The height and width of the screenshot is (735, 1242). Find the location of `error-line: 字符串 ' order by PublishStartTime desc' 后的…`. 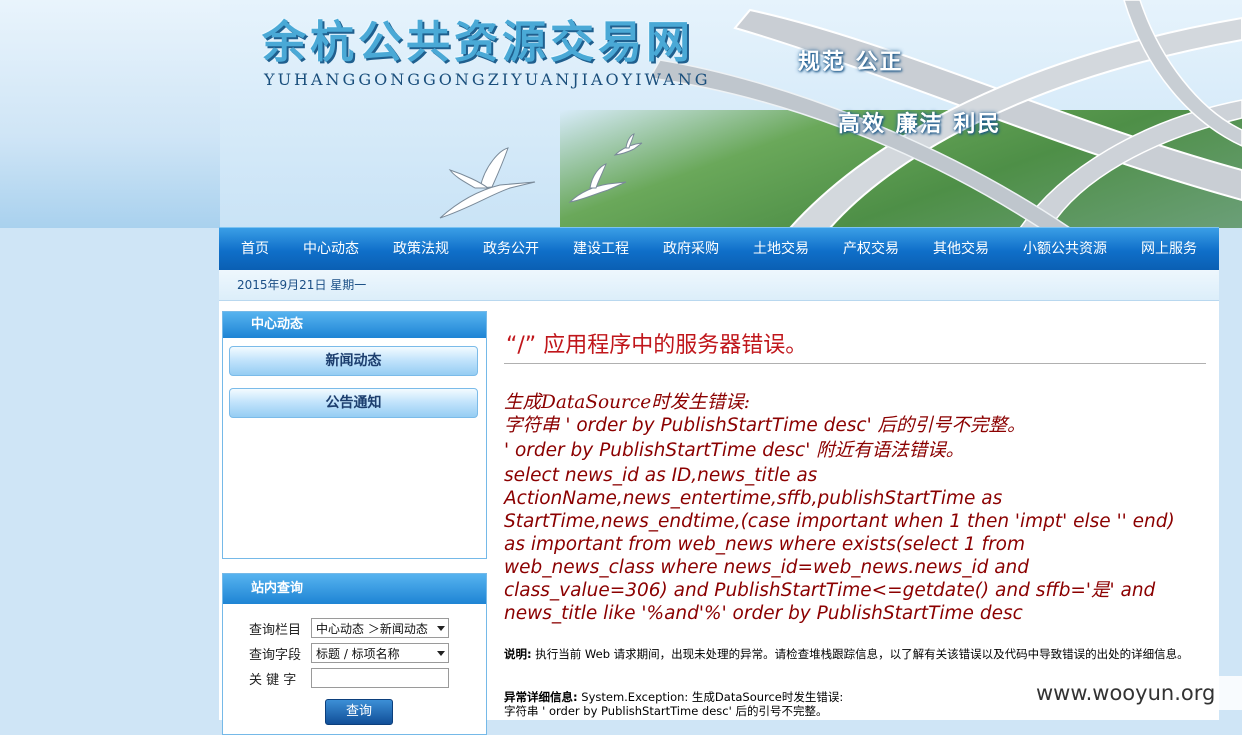

error-line: 字符串 ' order by PublishStartTime desc' 后的… is located at coordinates (765, 425).